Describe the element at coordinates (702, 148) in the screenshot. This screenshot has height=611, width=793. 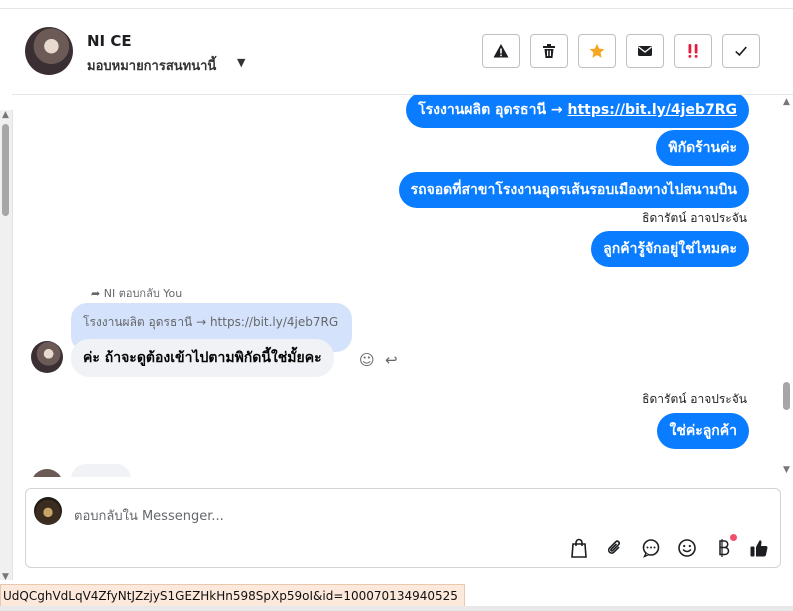
I see `outgoing-message: พิกัดร้านค่ะ` at that location.